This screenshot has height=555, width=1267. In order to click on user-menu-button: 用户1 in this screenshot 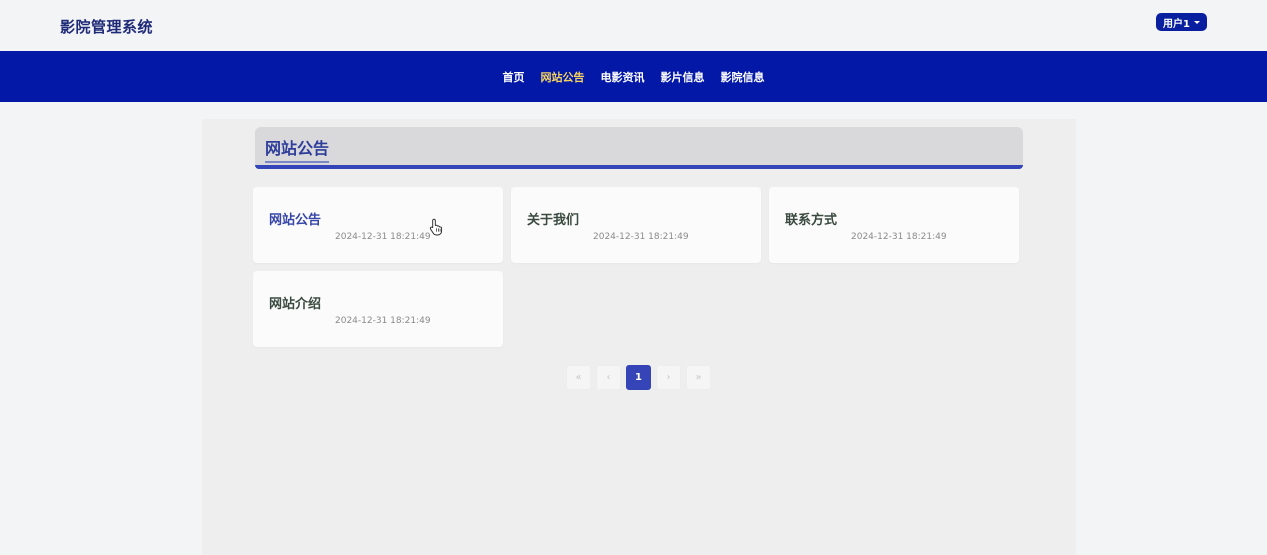, I will do `click(1181, 22)`.